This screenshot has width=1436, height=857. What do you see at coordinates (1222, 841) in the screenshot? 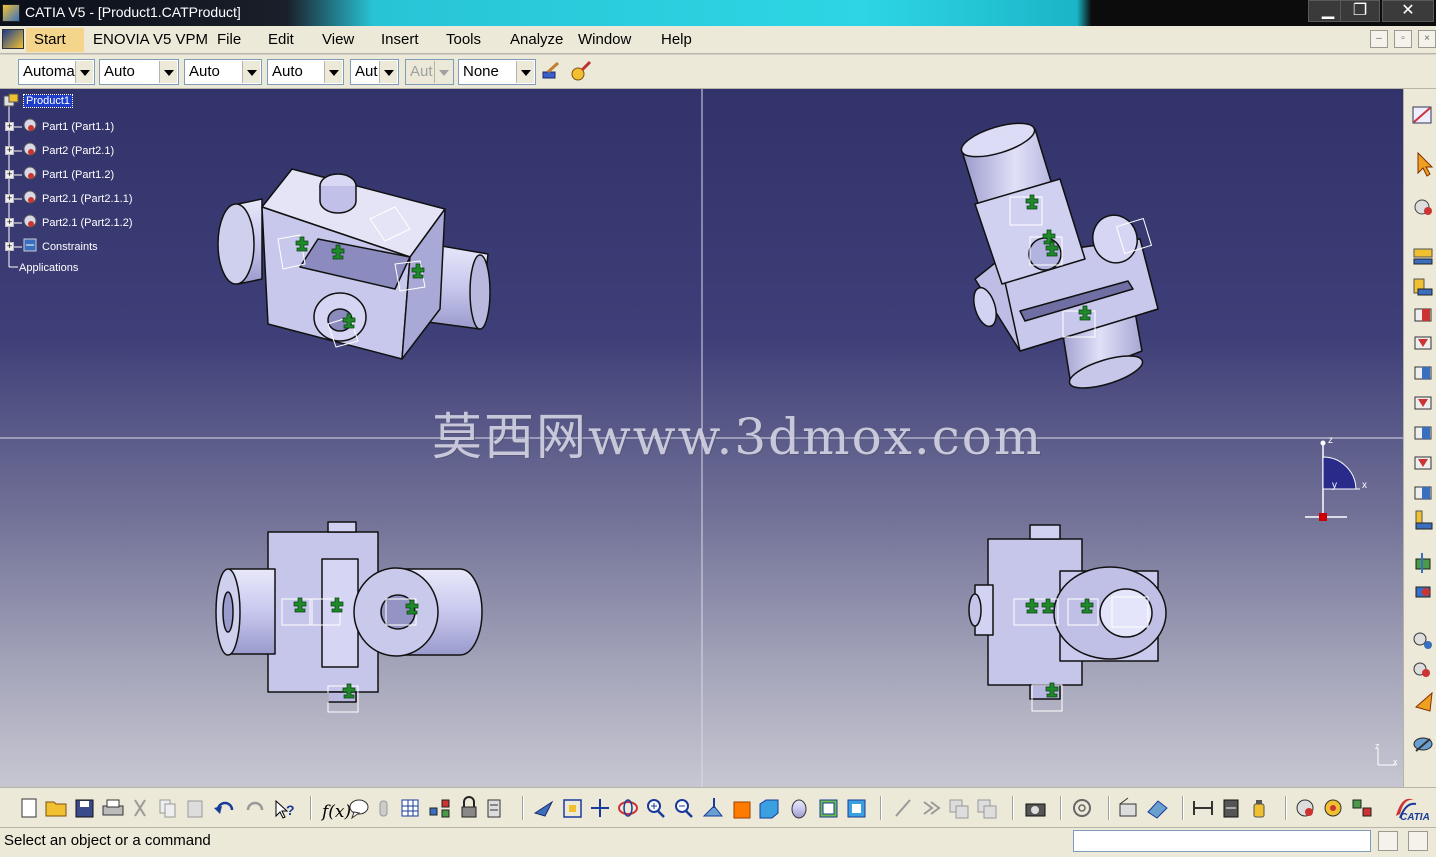
I see `command-input` at bounding box center [1222, 841].